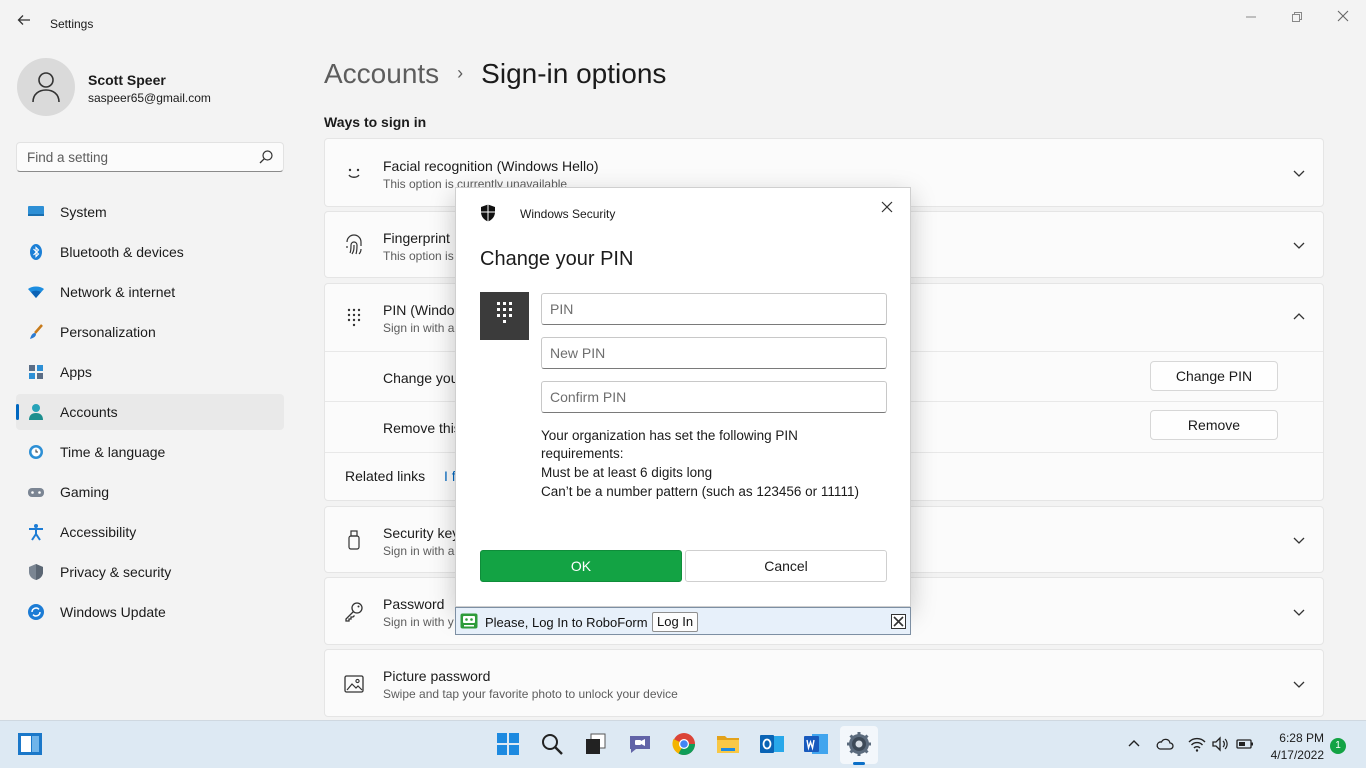 The height and width of the screenshot is (768, 1366). Describe the element at coordinates (675, 622) in the screenshot. I see `roboform-login-button: Log In` at that location.